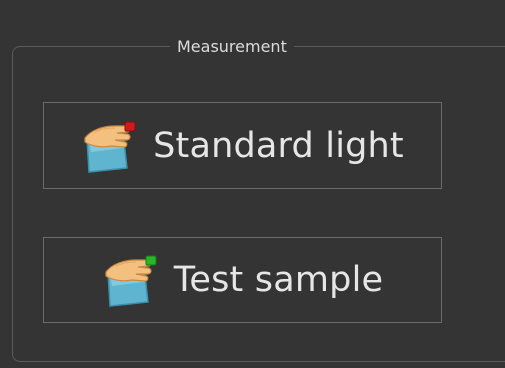 Image resolution: width=505 pixels, height=368 pixels. I want to click on standard-light-label: Standard light, so click(278, 145).